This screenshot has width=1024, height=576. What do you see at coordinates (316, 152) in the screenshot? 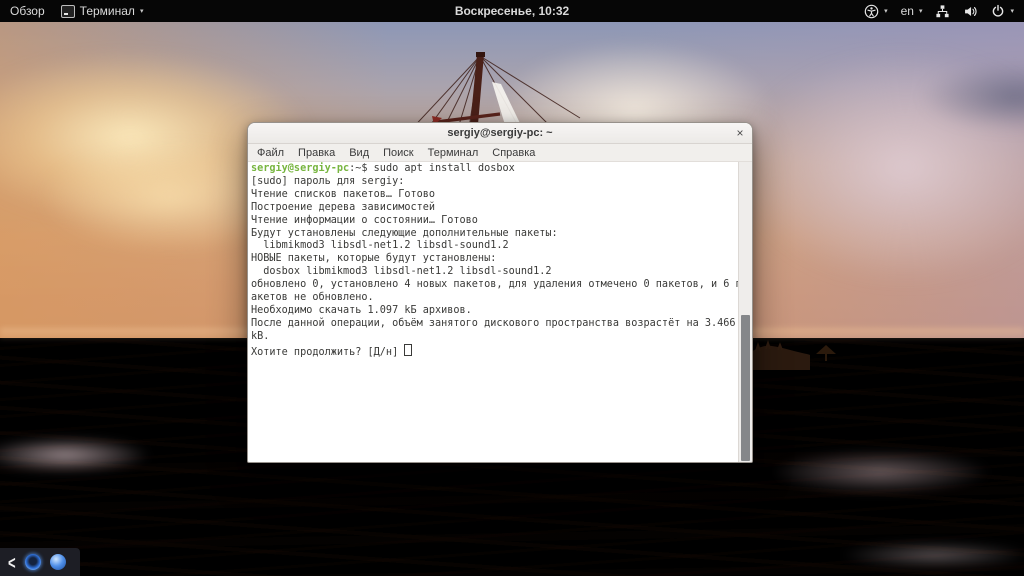
I see `menu-item-edit: Правка` at bounding box center [316, 152].